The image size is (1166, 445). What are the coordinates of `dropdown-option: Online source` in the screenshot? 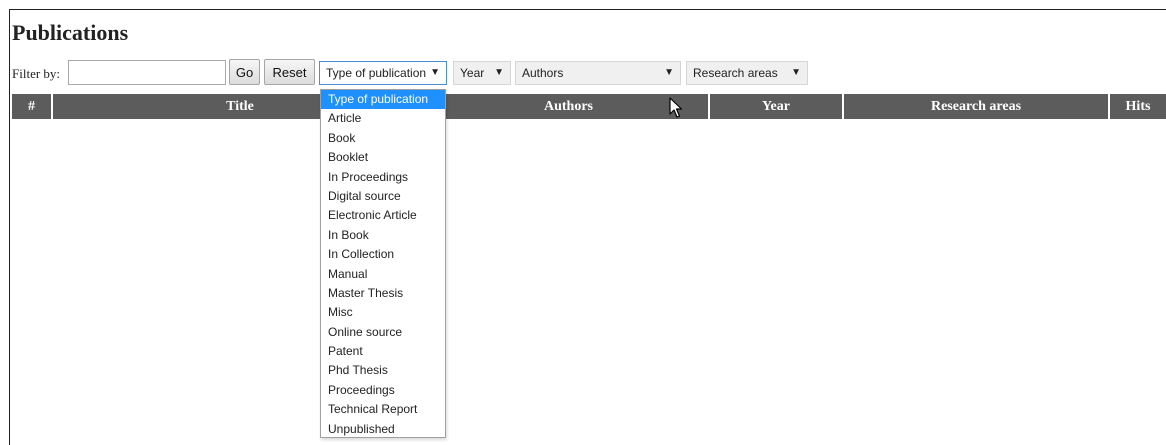 It's located at (383, 332).